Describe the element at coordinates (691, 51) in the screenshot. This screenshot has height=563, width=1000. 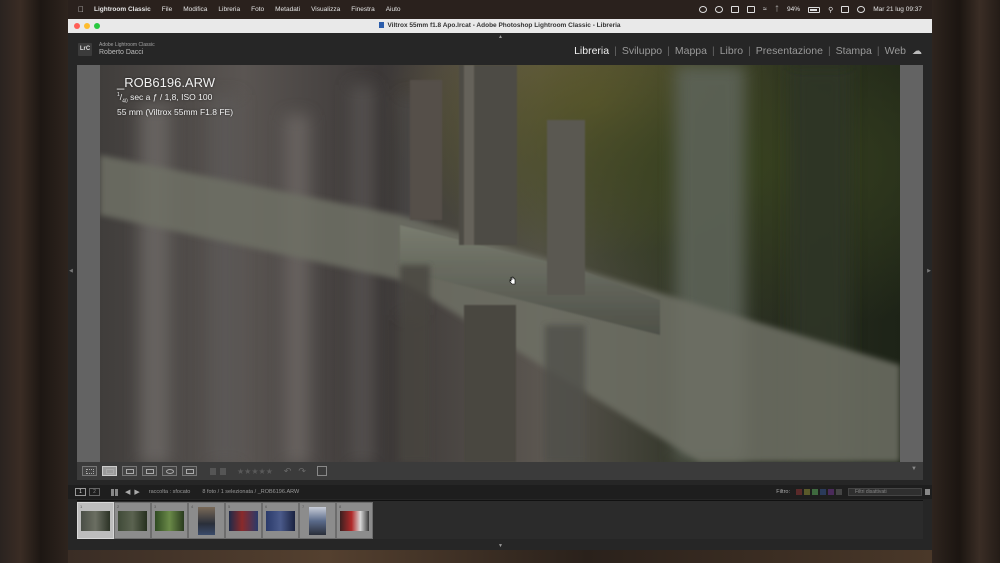
I see `module-mappa: Mappa` at that location.